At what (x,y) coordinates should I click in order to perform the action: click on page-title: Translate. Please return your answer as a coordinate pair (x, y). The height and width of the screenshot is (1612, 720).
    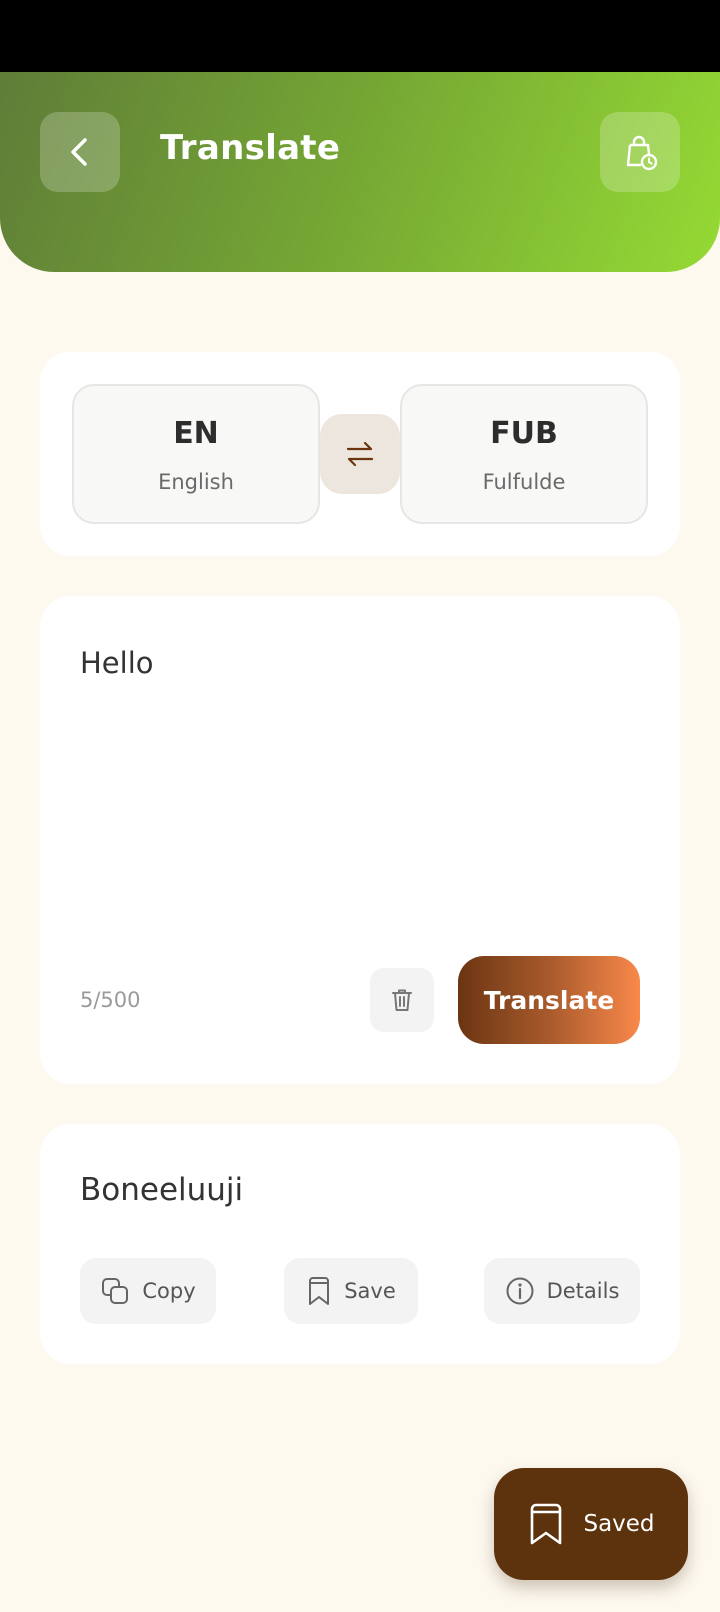
    Looking at the image, I should click on (250, 148).